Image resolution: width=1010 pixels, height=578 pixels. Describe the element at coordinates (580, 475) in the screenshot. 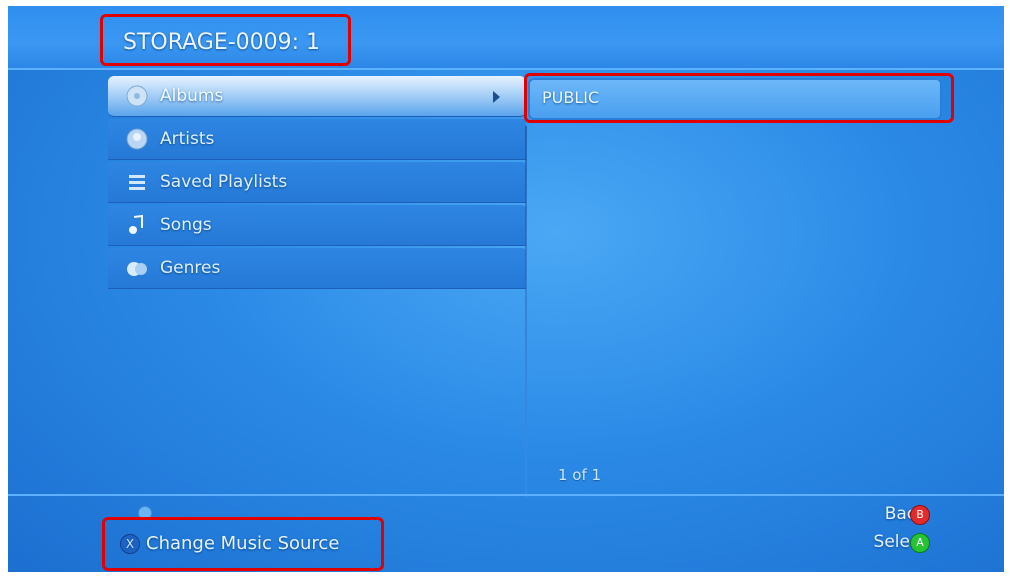

I see `page-indicator: 1 of 1` at that location.